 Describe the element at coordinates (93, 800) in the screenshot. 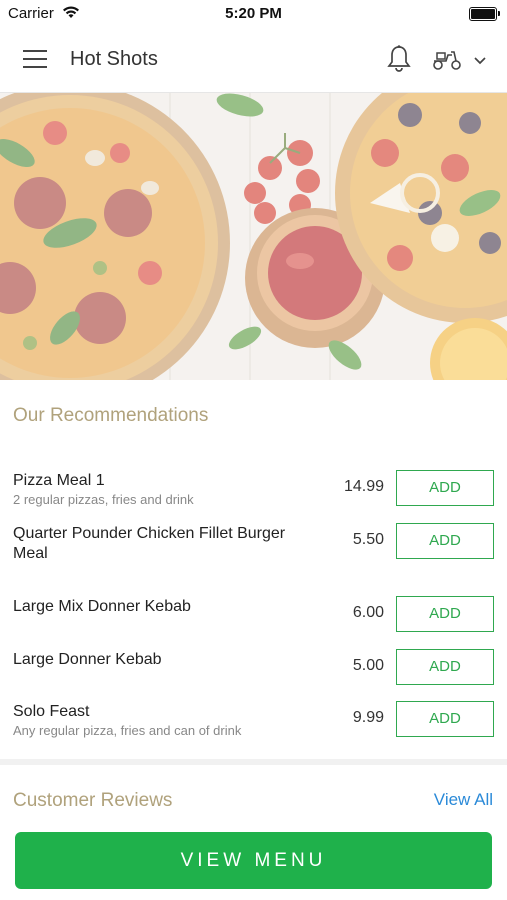

I see `reviews-title: Customer Reviews` at that location.